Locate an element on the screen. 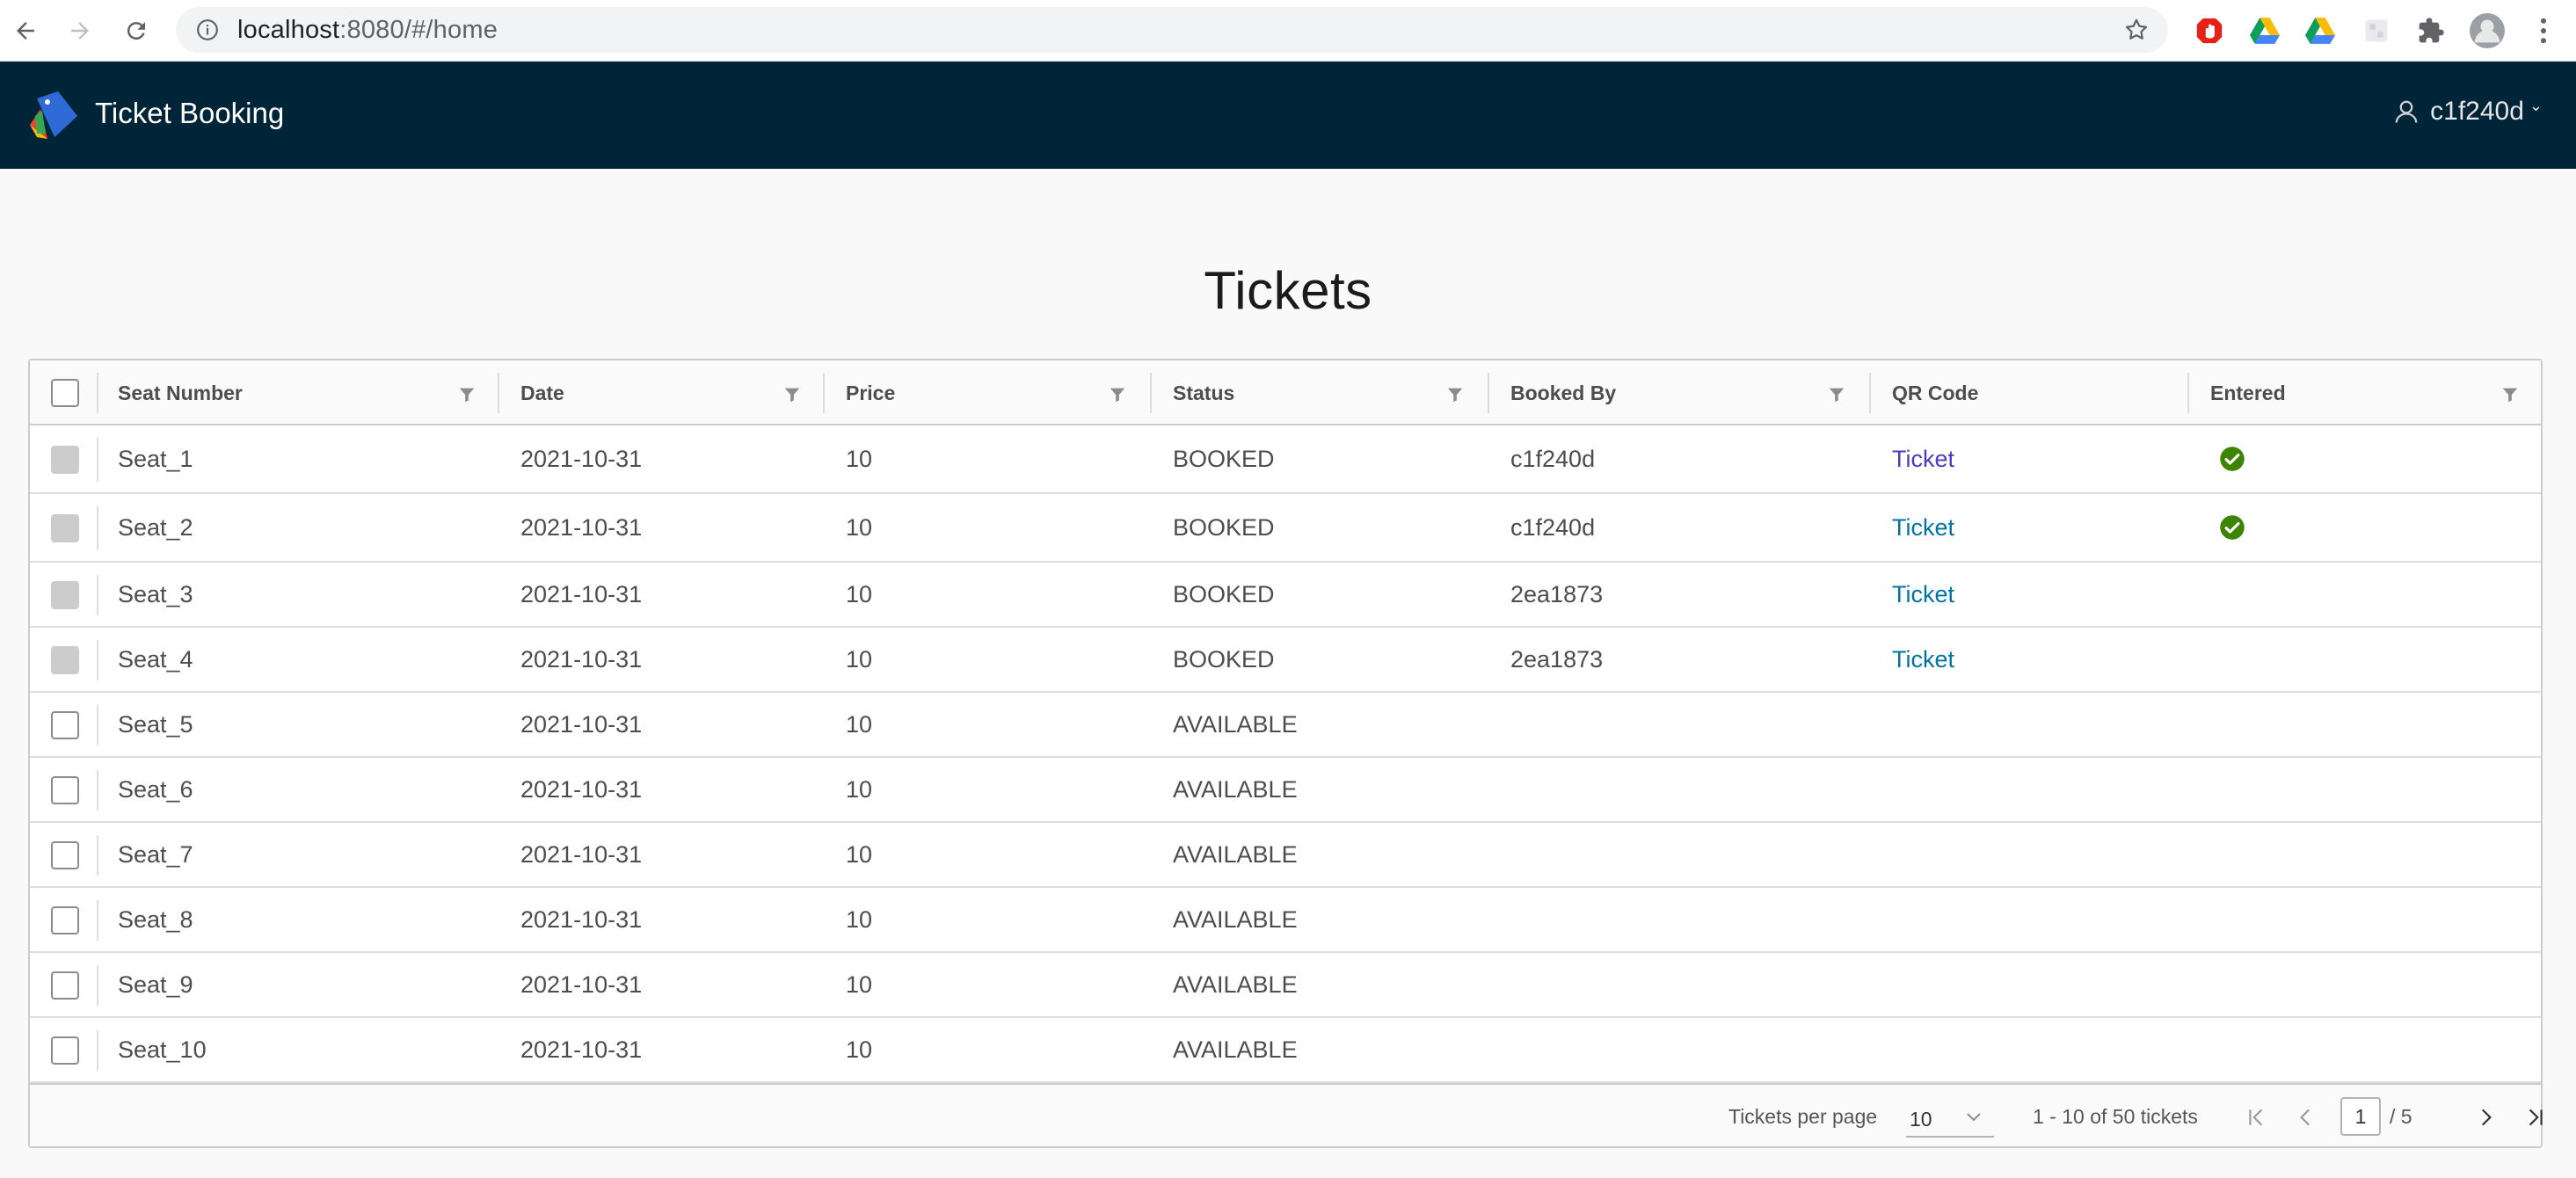 The height and width of the screenshot is (1178, 2576). site-info-icon is located at coordinates (207, 30).